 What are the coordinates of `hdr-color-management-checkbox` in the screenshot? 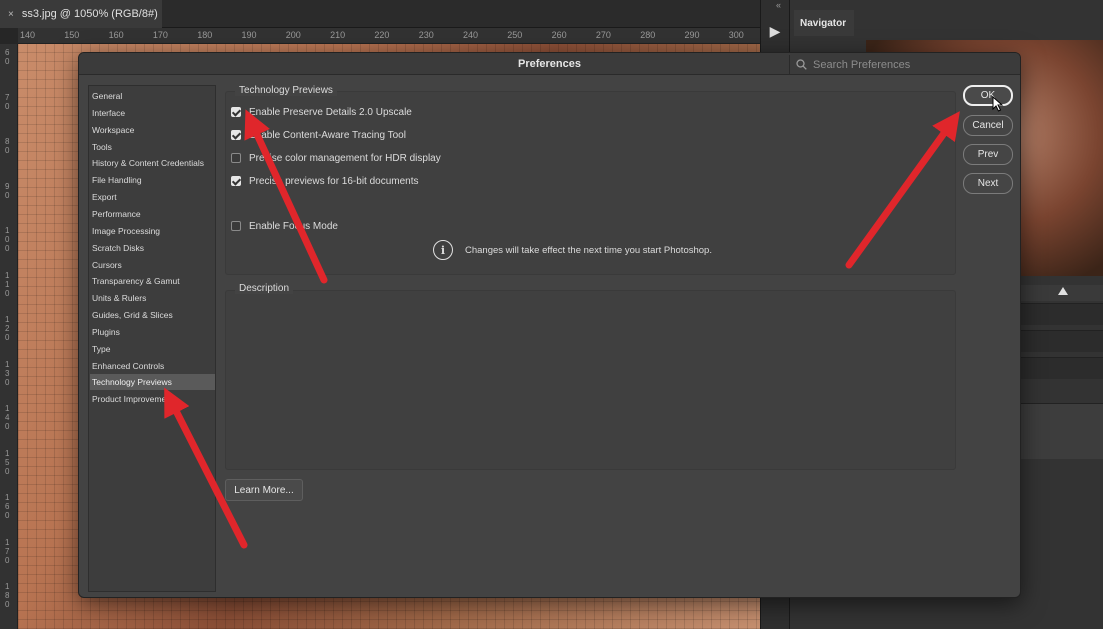 It's located at (236, 158).